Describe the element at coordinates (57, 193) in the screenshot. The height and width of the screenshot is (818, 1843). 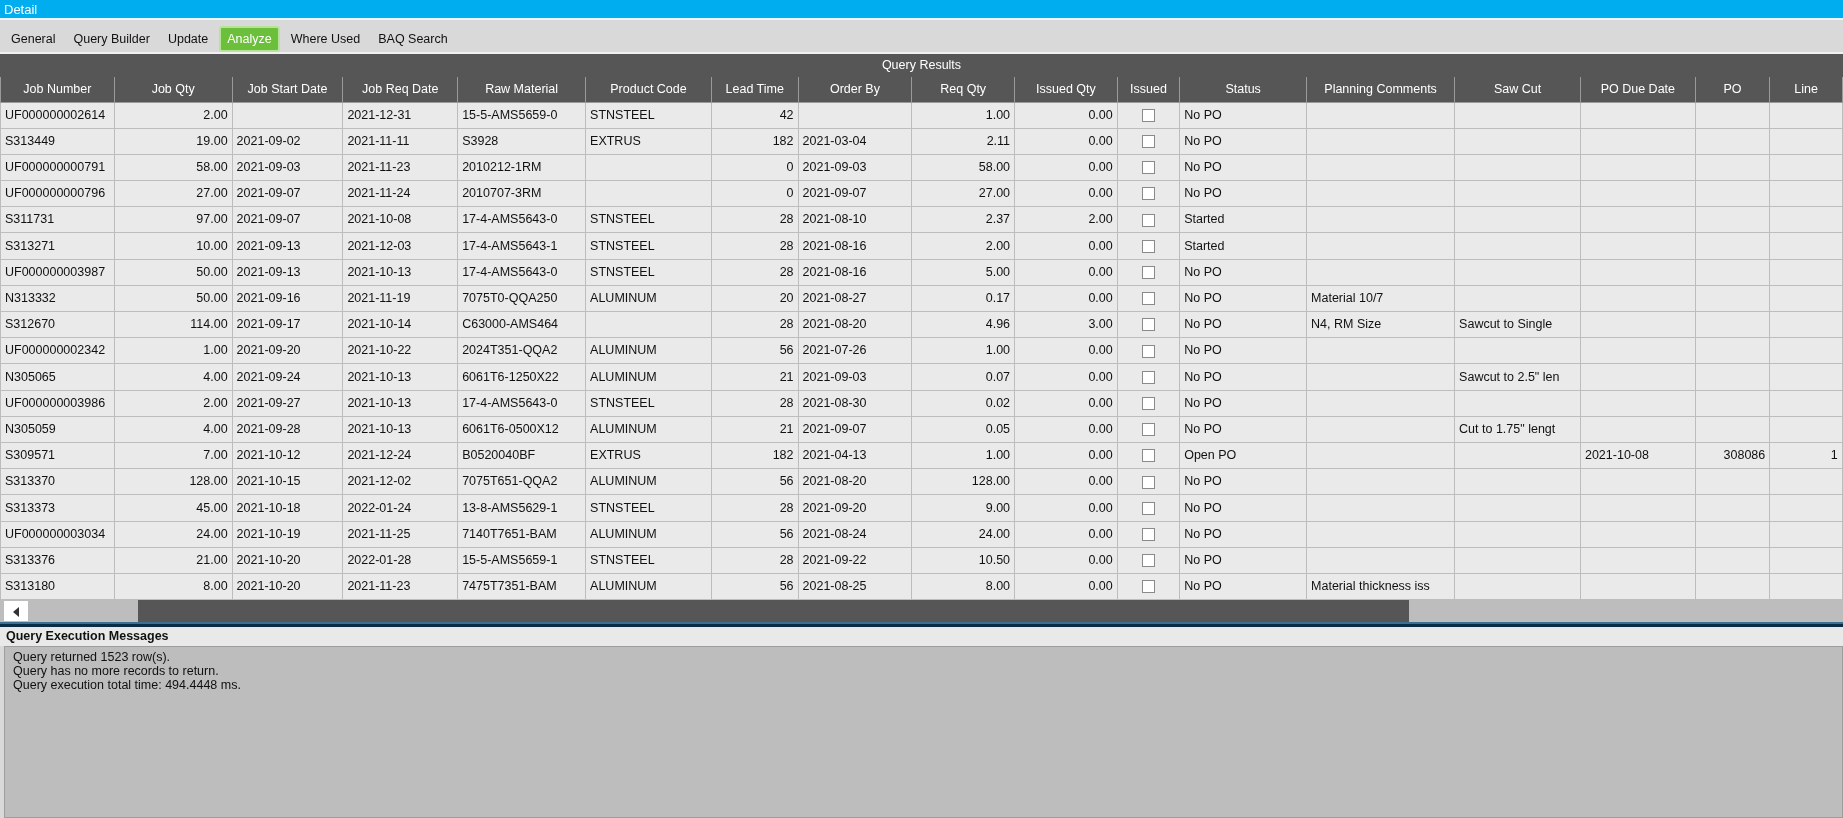
I see `table-cell: UF000000000796` at that location.